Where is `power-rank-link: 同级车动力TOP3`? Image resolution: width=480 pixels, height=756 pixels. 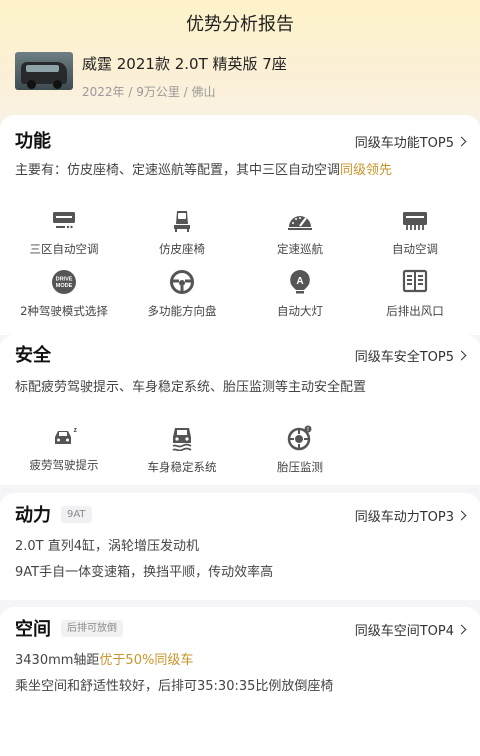 power-rank-link: 同级车动力TOP3 is located at coordinates (410, 515).